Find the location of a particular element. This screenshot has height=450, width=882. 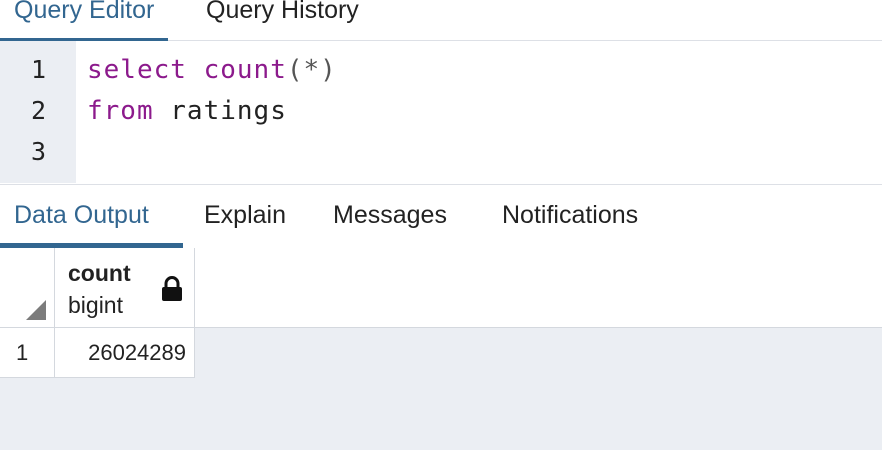

select-all-icon is located at coordinates (36, 310).